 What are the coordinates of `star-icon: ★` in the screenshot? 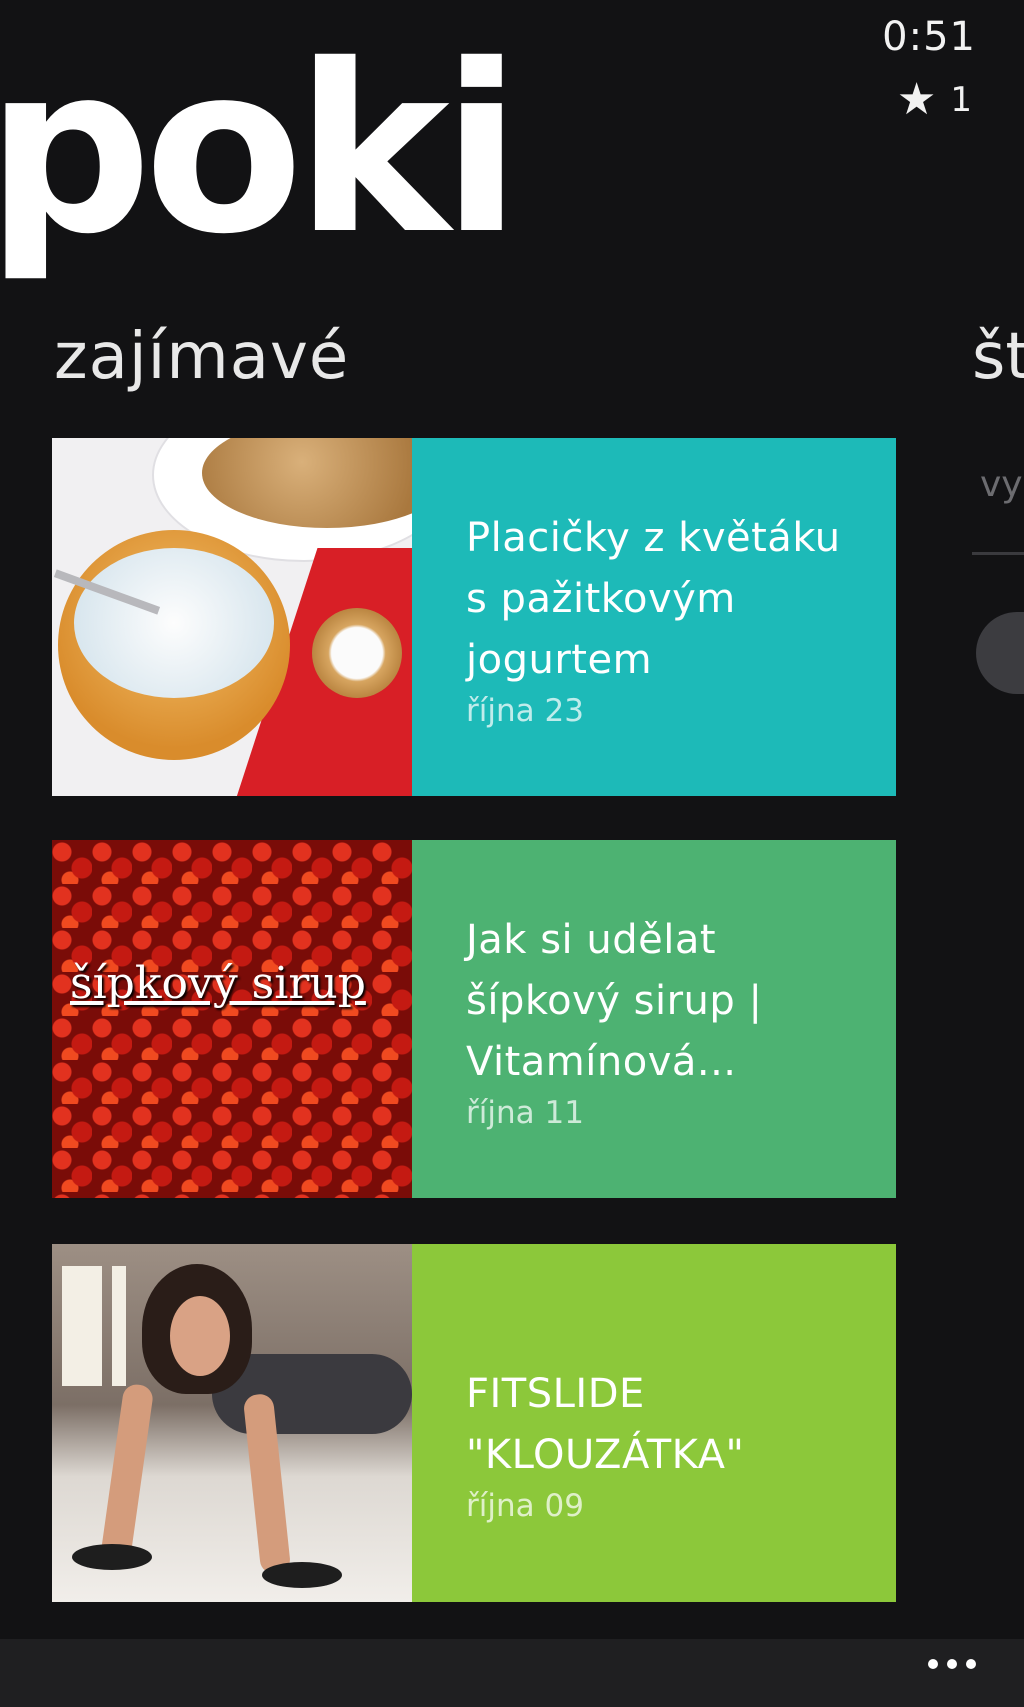 It's located at (916, 99).